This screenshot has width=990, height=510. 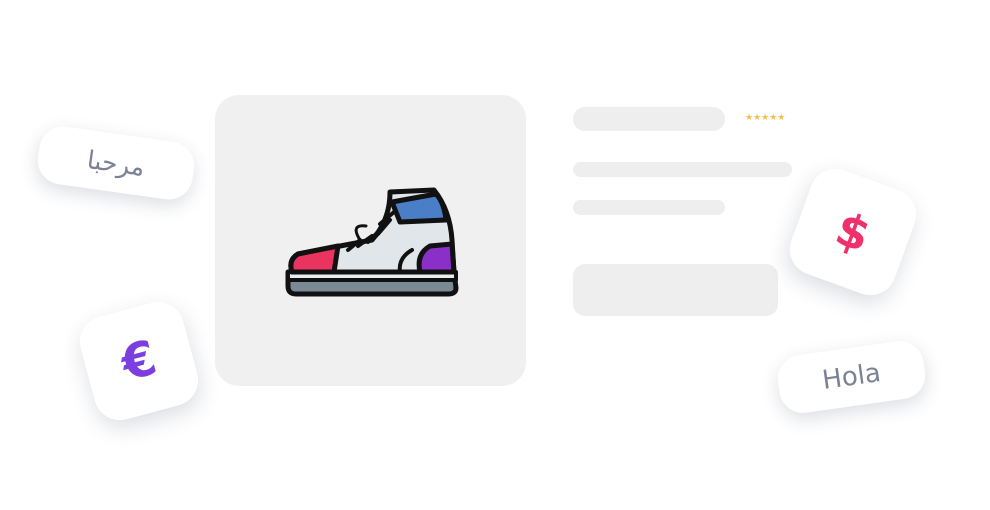 I want to click on arabic-greeting: مرحبا, so click(x=116, y=163).